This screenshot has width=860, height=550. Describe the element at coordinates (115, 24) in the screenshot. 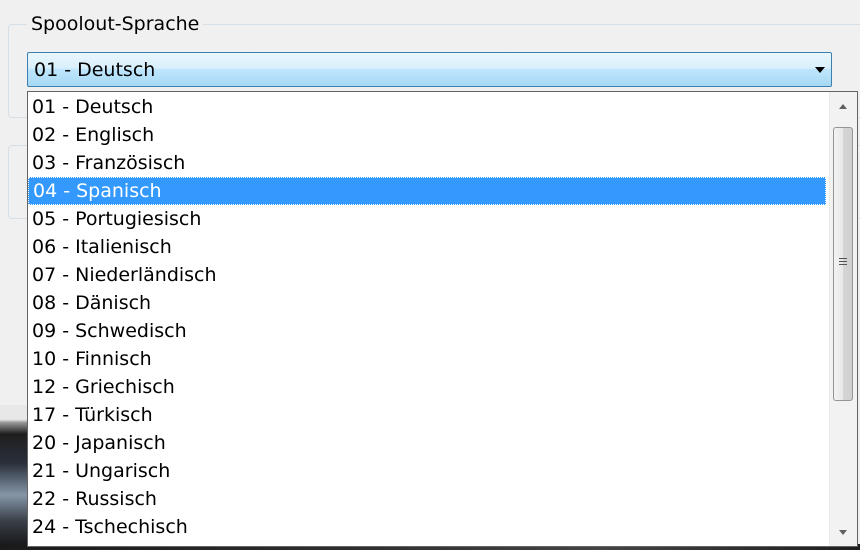

I see `groupbox-title: Spoolout-Sprache` at that location.